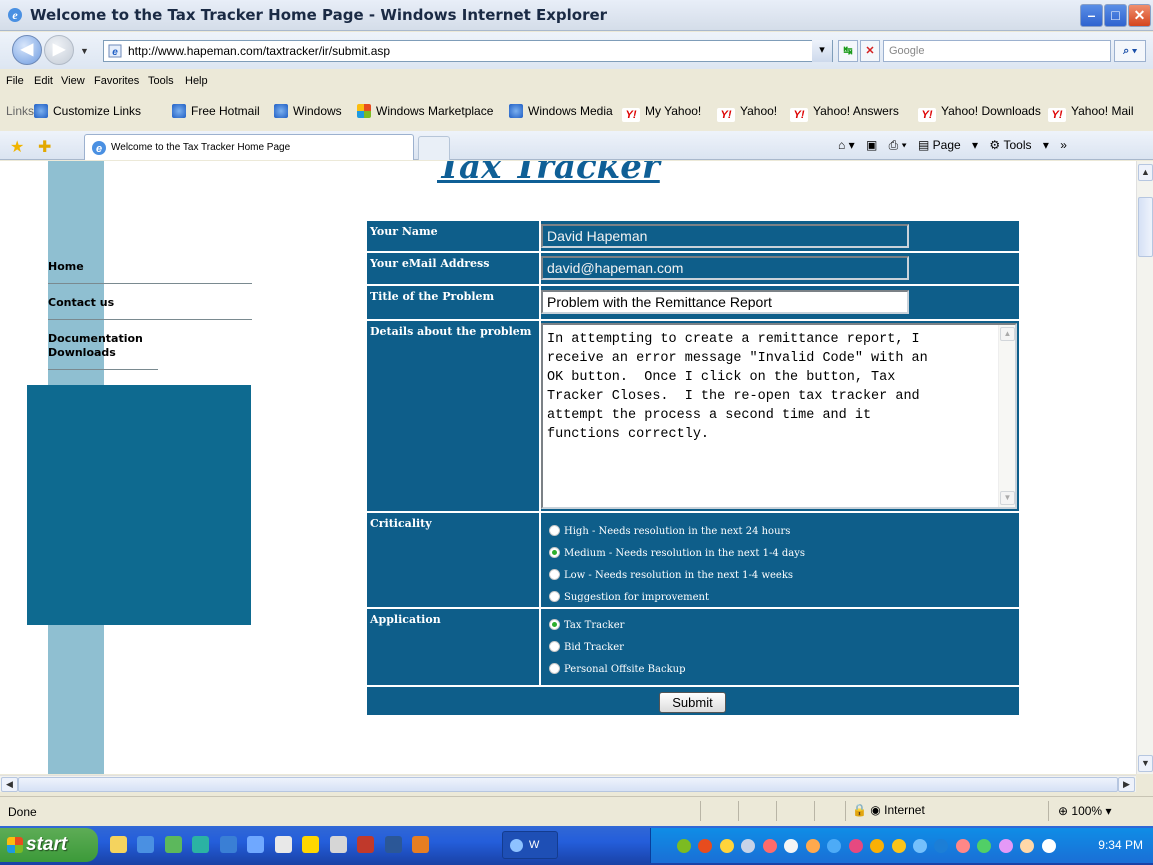 The image size is (1153, 865). I want to click on link-my-yahoo: Y! My Yahoo!, so click(661, 113).